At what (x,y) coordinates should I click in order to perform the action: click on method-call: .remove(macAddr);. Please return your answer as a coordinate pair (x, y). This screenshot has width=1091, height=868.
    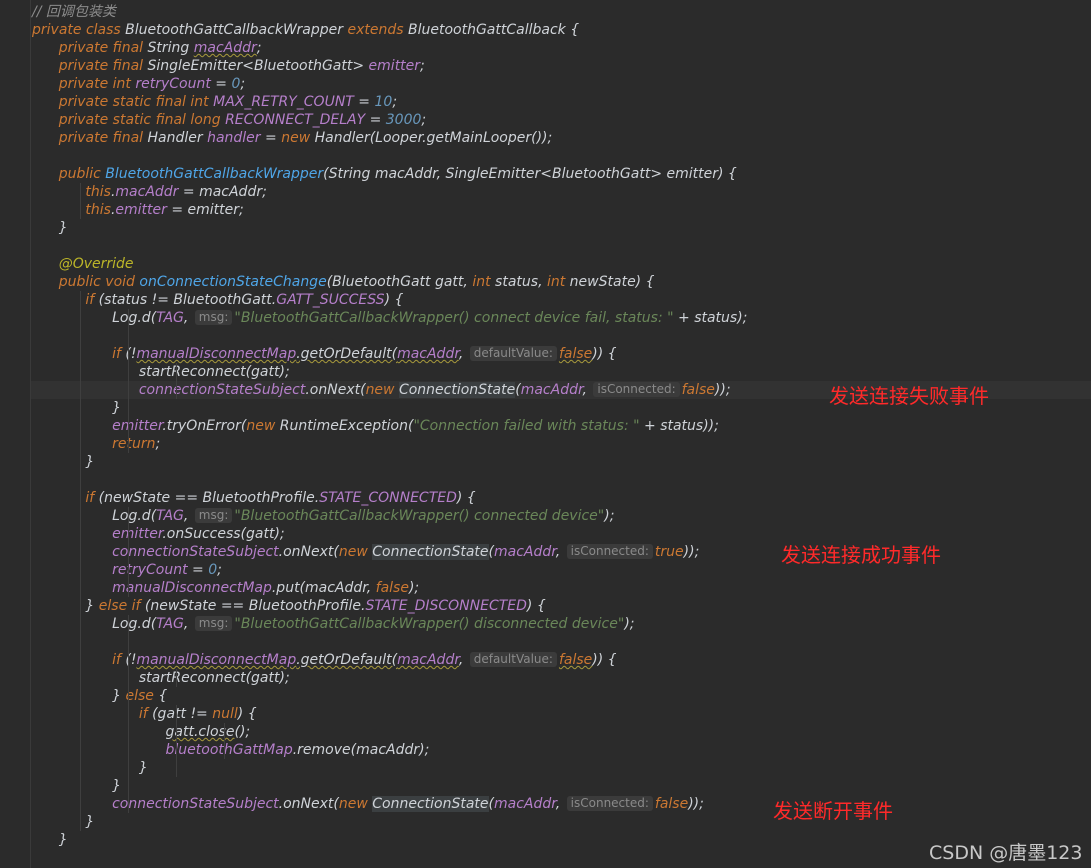
    Looking at the image, I should click on (361, 750).